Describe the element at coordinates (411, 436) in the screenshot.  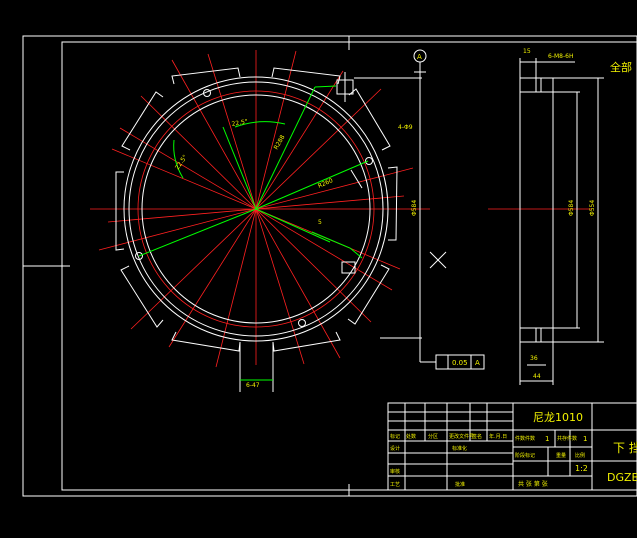
I see `row1-c2: 处数` at that location.